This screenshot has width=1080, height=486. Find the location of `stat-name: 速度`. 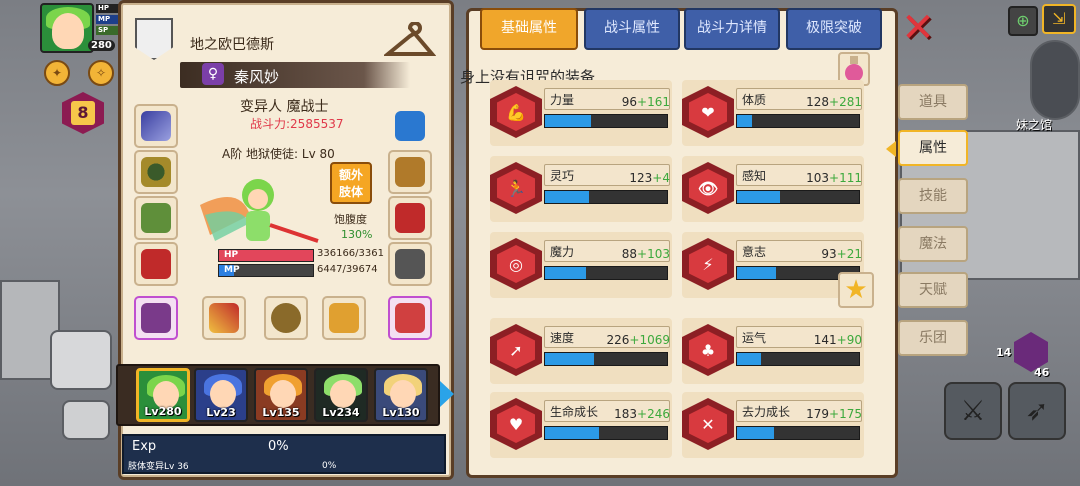

stat-name: 速度 is located at coordinates (562, 338).